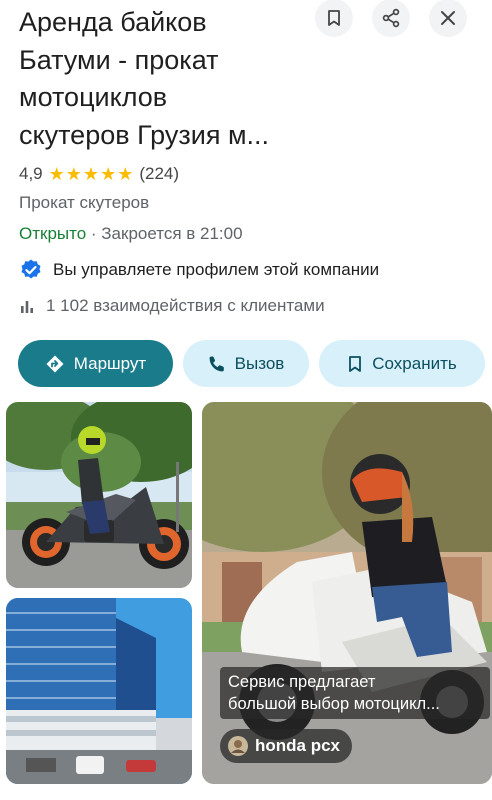  I want to click on open-status: Открыто, so click(53, 233).